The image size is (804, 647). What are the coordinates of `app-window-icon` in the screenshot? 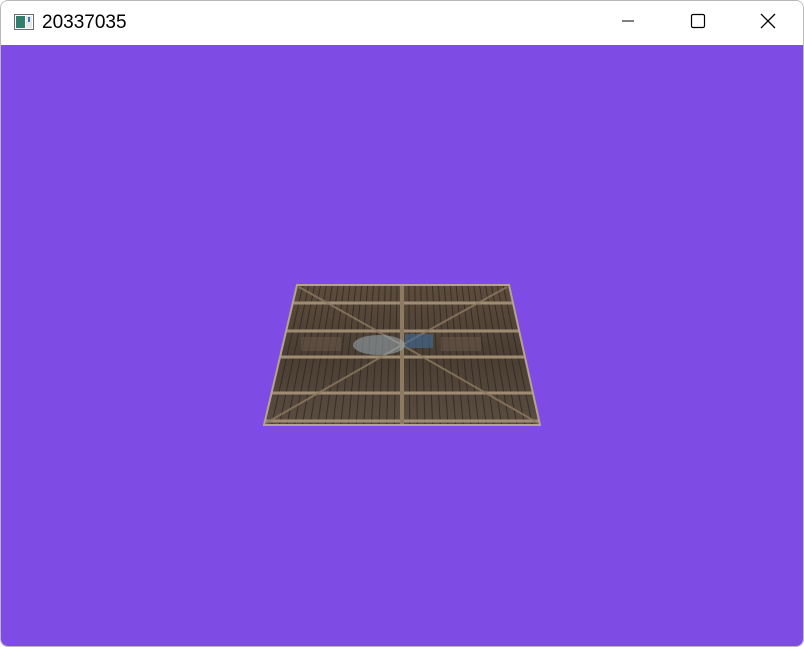 It's located at (24, 22).